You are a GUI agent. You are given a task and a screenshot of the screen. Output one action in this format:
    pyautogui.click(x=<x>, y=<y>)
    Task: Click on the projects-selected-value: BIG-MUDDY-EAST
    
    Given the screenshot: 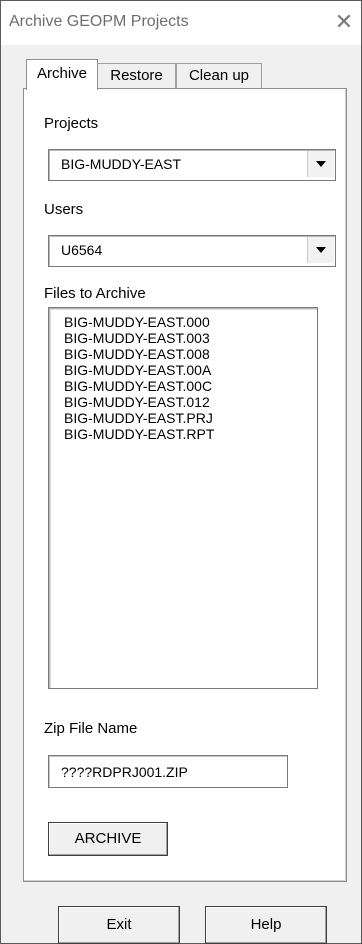 What is the action you would take?
    pyautogui.click(x=121, y=164)
    